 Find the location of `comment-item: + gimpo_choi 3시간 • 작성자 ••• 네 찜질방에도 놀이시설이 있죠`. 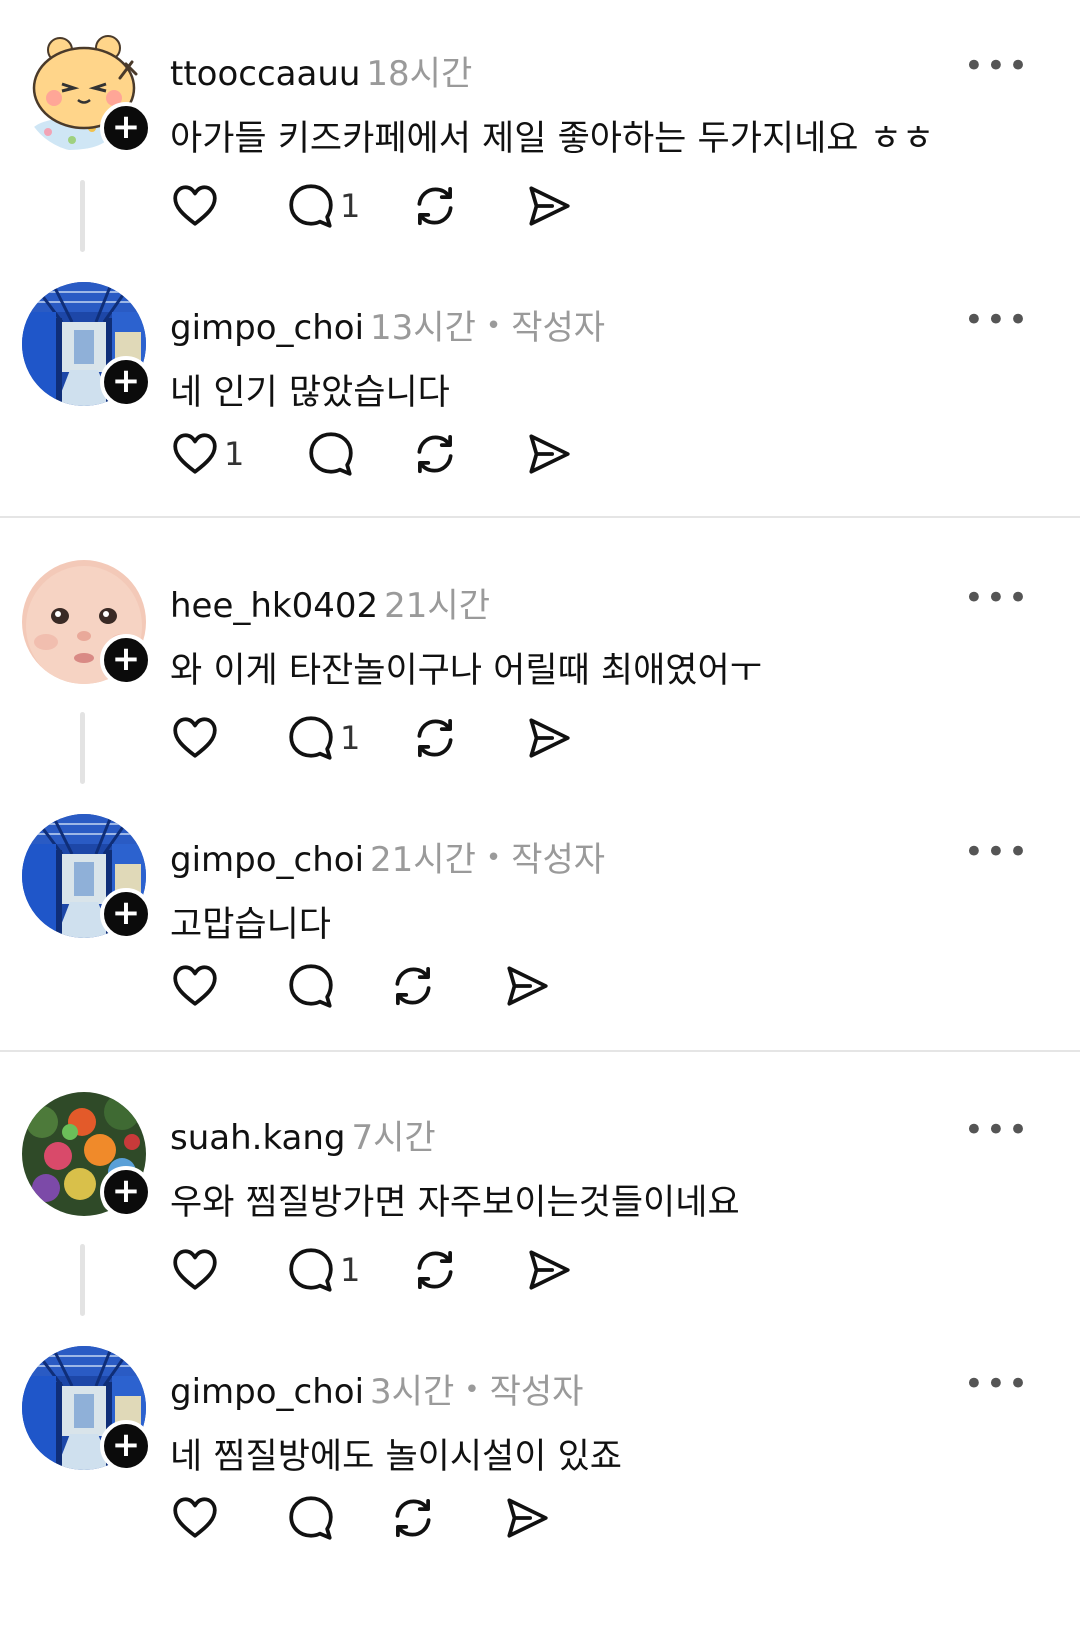

comment-item: + gimpo_choi 3시간 • 작성자 ••• 네 찜질방에도 놀이시설이 있죠 is located at coordinates (540, 1411).